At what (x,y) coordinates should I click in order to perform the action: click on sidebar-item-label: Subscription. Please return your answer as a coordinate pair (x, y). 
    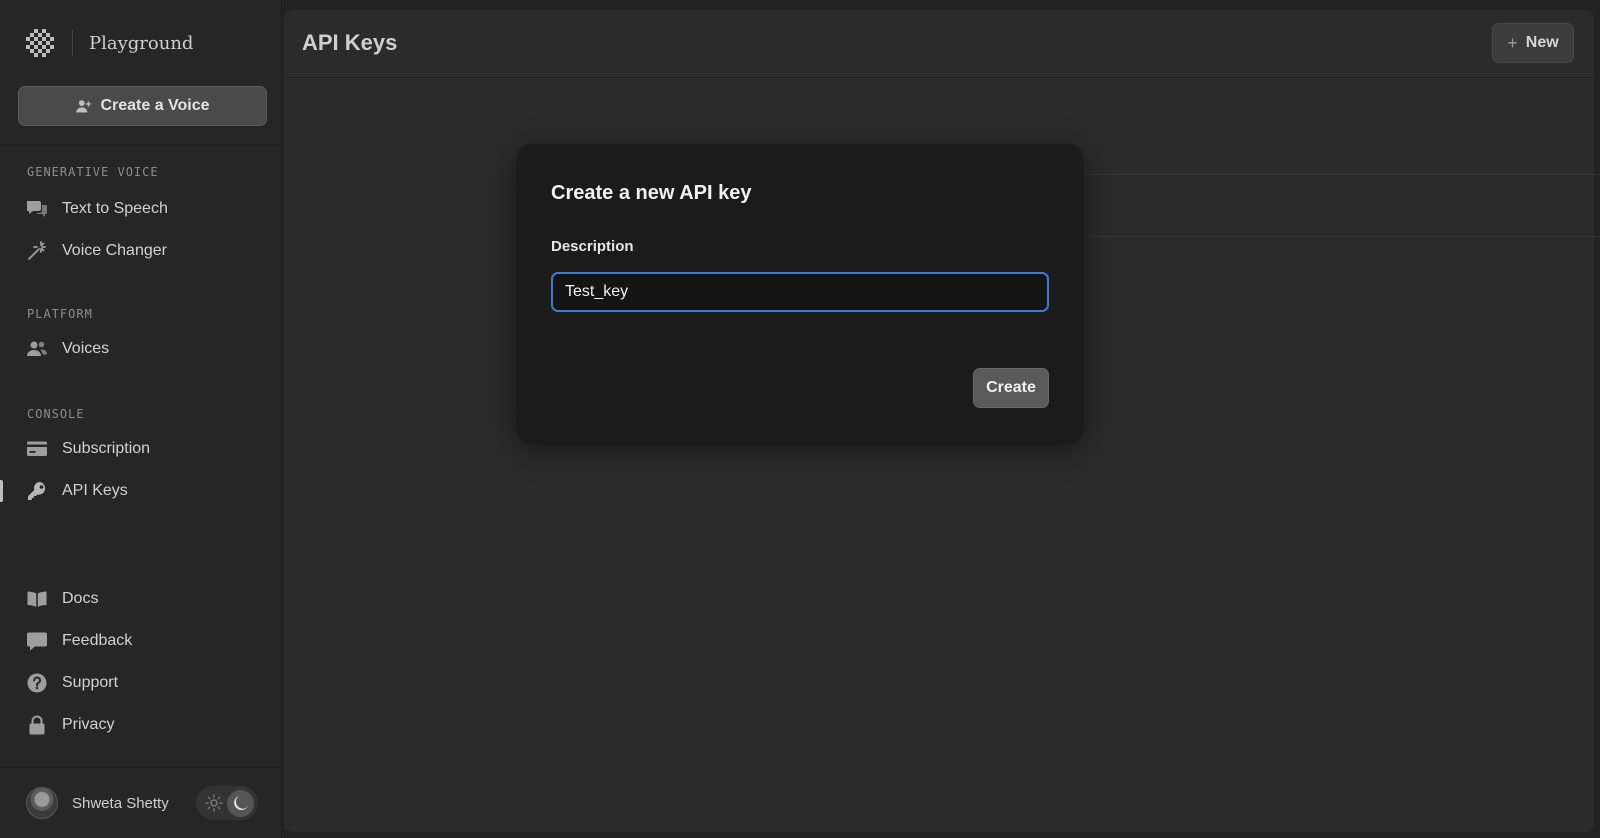
    Looking at the image, I should click on (106, 448).